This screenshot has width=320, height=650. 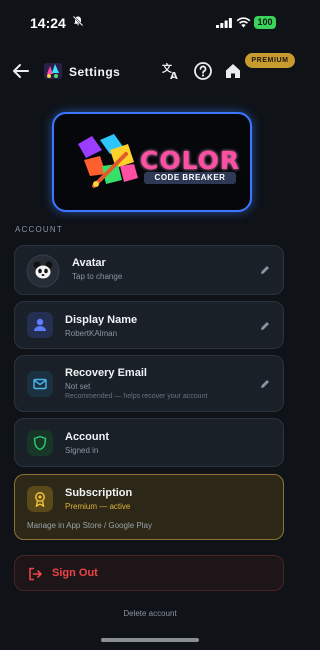 What do you see at coordinates (40, 443) in the screenshot?
I see `shield-icon` at bounding box center [40, 443].